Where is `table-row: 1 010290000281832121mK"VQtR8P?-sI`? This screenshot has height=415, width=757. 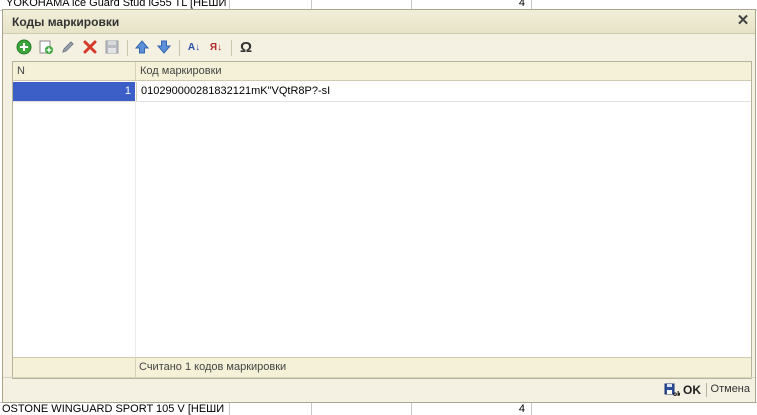
table-row: 1 010290000281832121mK"VQtR8P?-sI is located at coordinates (382, 92).